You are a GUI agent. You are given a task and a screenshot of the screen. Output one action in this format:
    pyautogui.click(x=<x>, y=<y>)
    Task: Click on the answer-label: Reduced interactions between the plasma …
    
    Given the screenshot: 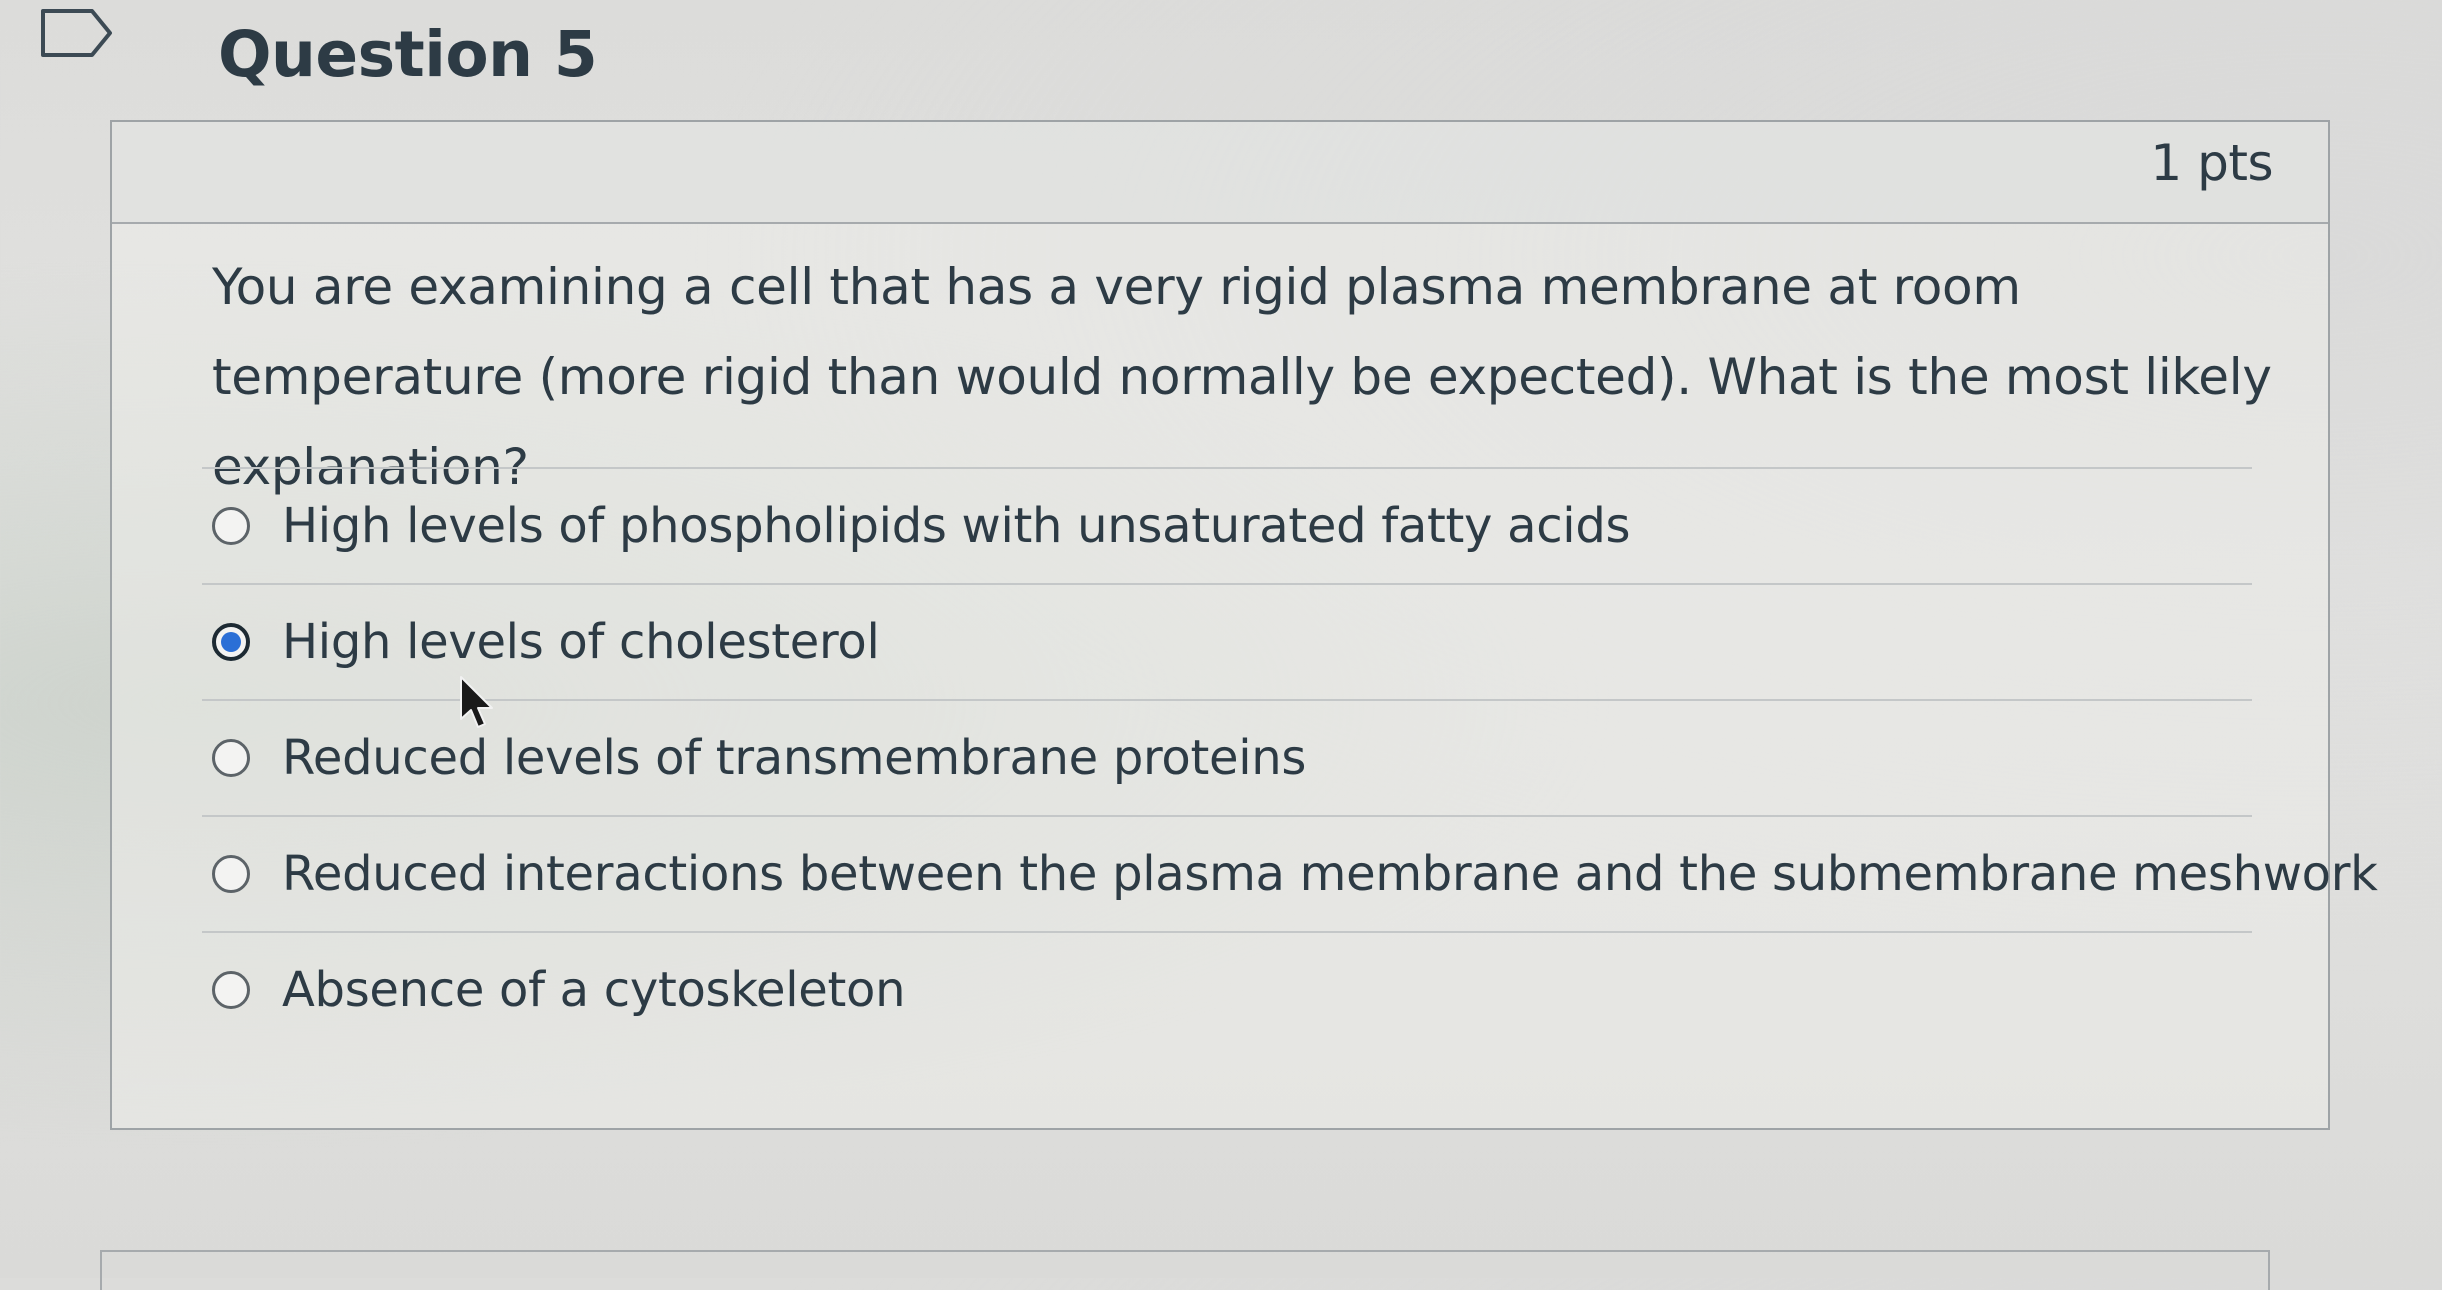 What is the action you would take?
    pyautogui.click(x=1330, y=874)
    